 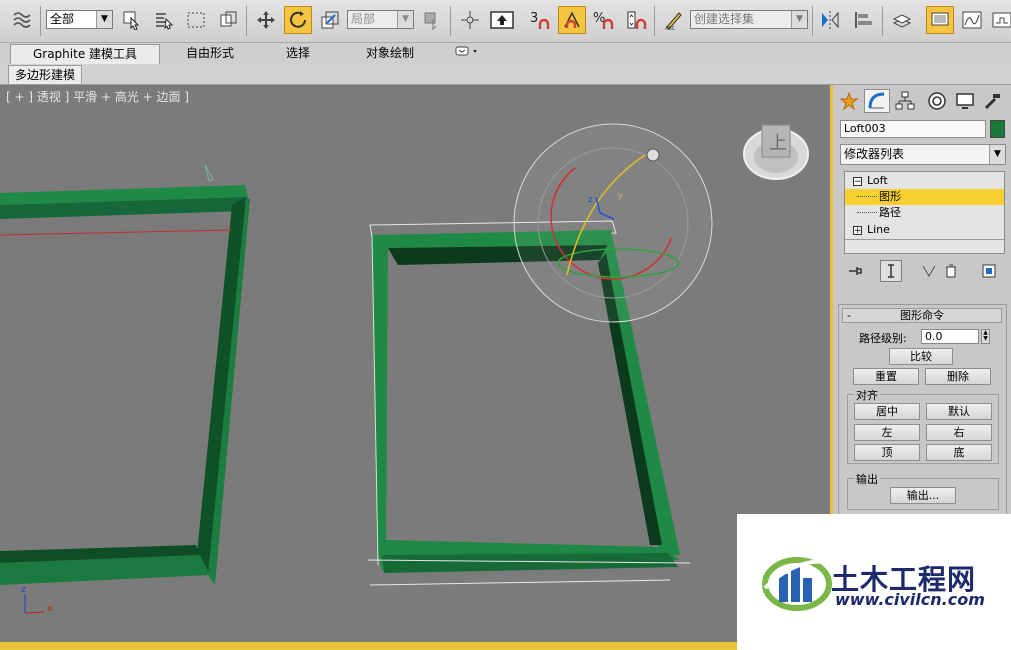 What do you see at coordinates (50, 609) in the screenshot?
I see `axis-x-label: x` at bounding box center [50, 609].